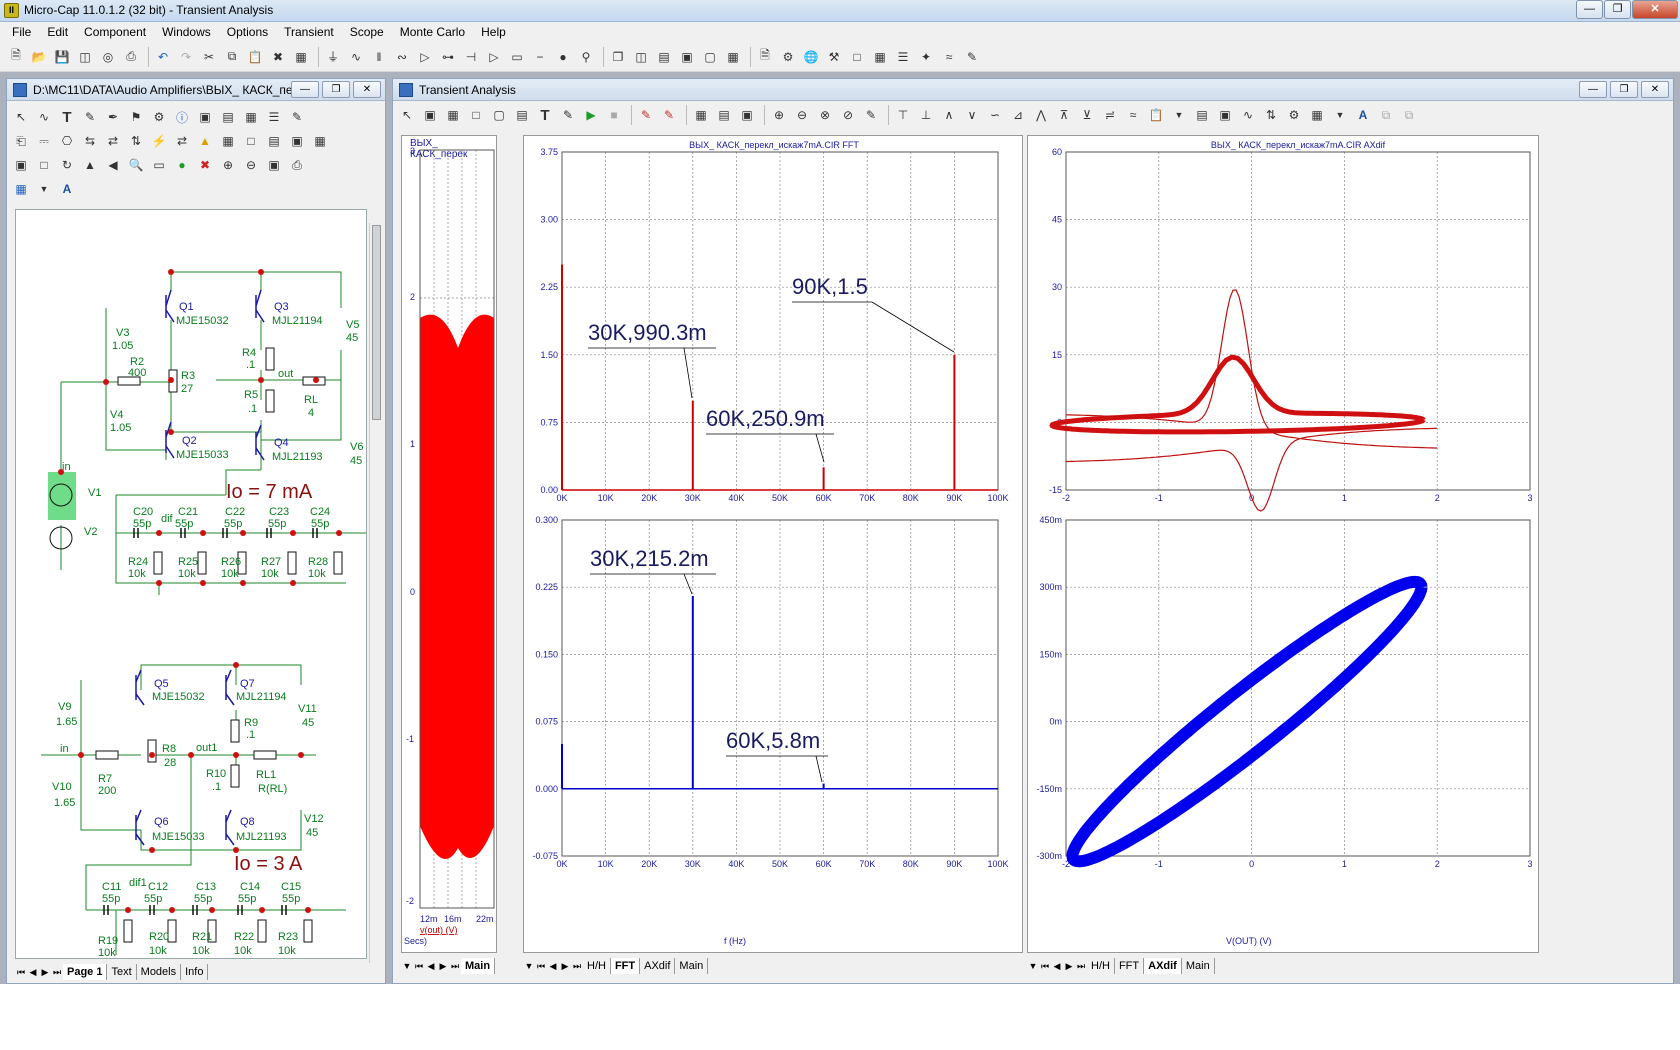 The height and width of the screenshot is (1050, 1680). What do you see at coordinates (926, 115) in the screenshot?
I see `valley-icon: ⊥` at bounding box center [926, 115].